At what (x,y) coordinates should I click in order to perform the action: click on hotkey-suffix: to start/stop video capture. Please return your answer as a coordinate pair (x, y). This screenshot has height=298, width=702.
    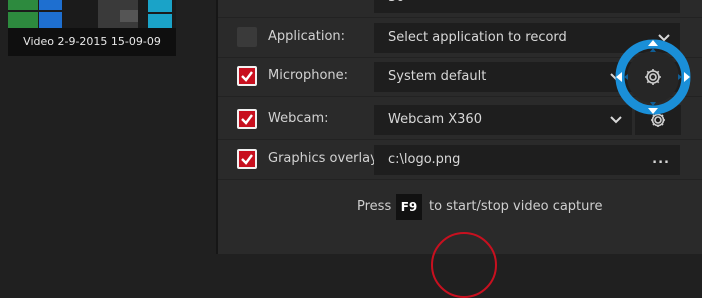
    Looking at the image, I should click on (516, 206).